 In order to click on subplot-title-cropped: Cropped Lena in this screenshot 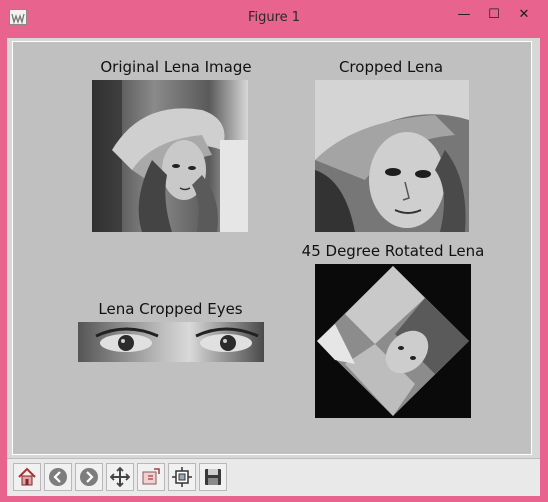, I will do `click(391, 67)`.